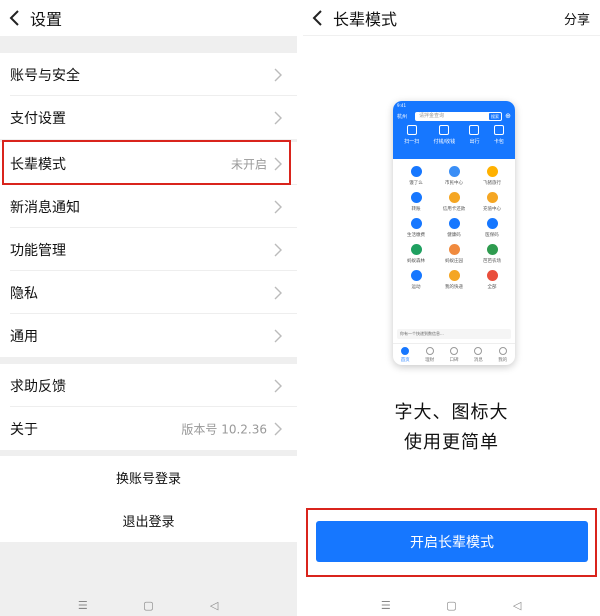 The height and width of the screenshot is (616, 600). I want to click on preview-city: 杭州, so click(402, 116).